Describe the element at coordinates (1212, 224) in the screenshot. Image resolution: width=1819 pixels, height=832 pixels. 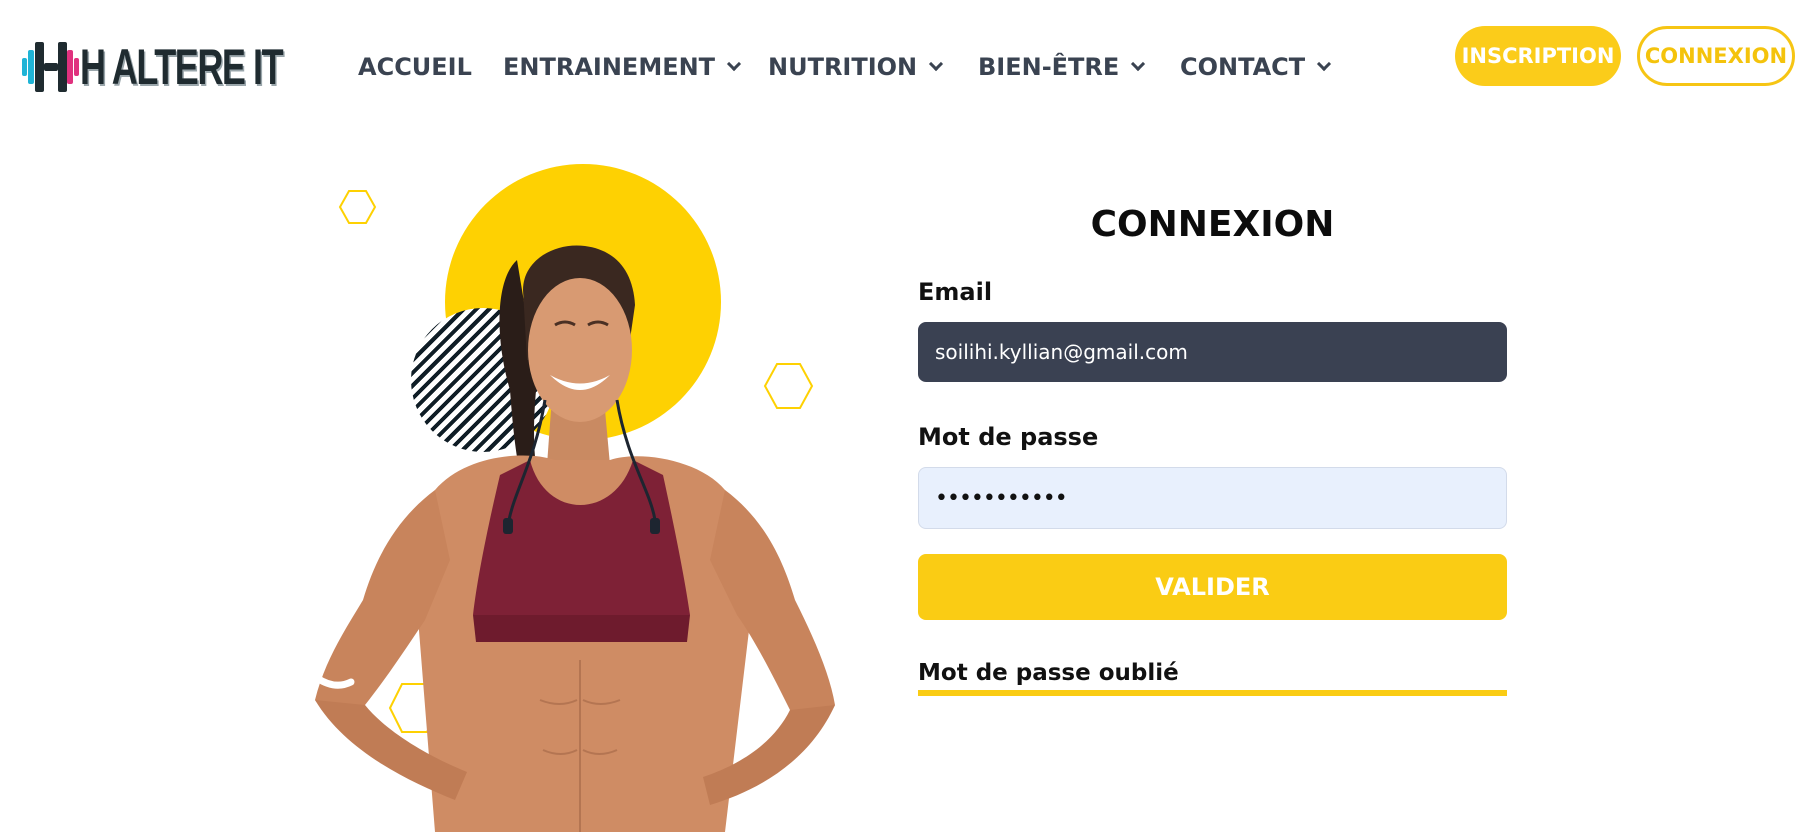
I see `login-title: CONNEXION` at that location.